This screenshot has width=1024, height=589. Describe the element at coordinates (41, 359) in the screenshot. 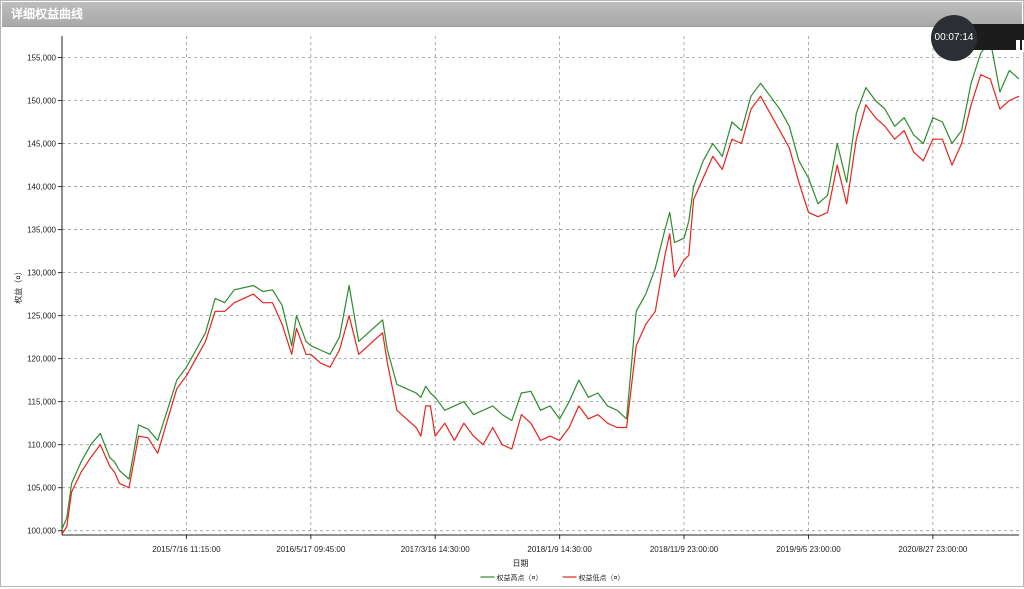

I see `y-tick-label: 120,000` at that location.